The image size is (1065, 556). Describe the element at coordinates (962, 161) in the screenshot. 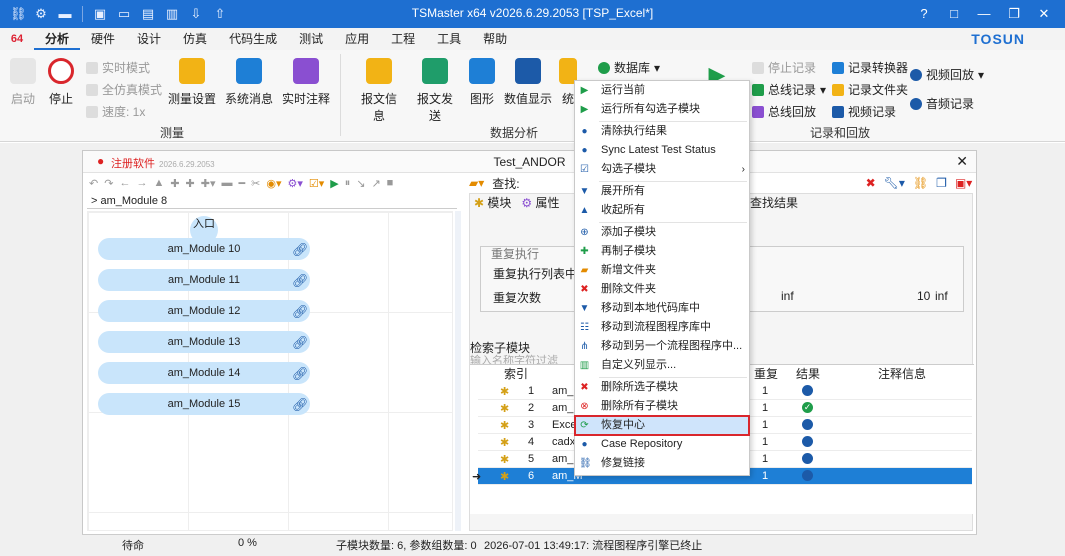

I see `close-icon: ✕` at that location.